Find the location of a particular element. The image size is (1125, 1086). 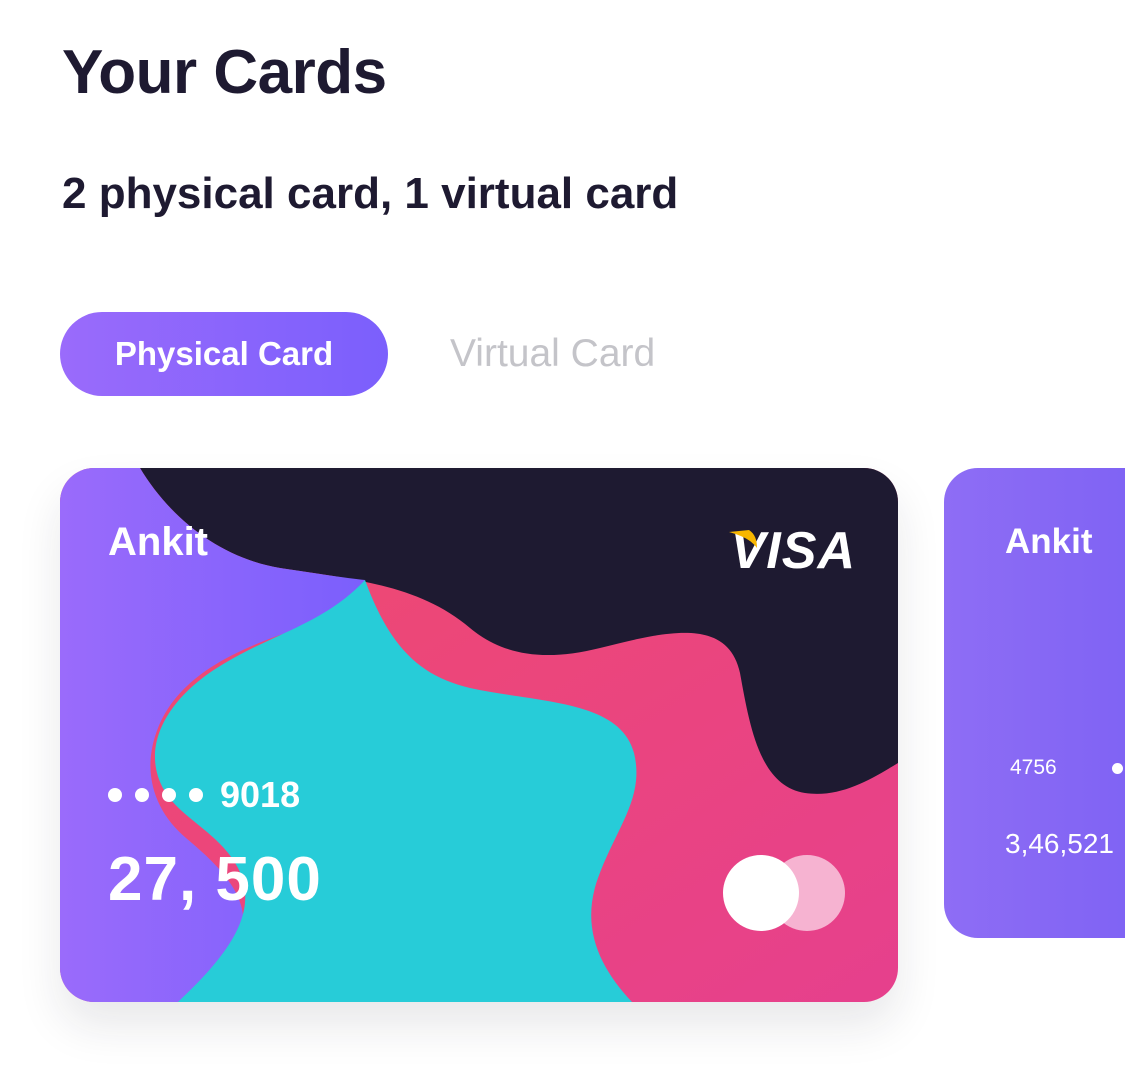

cards-summary: 2 physical card, 1 virtual card is located at coordinates (370, 193).